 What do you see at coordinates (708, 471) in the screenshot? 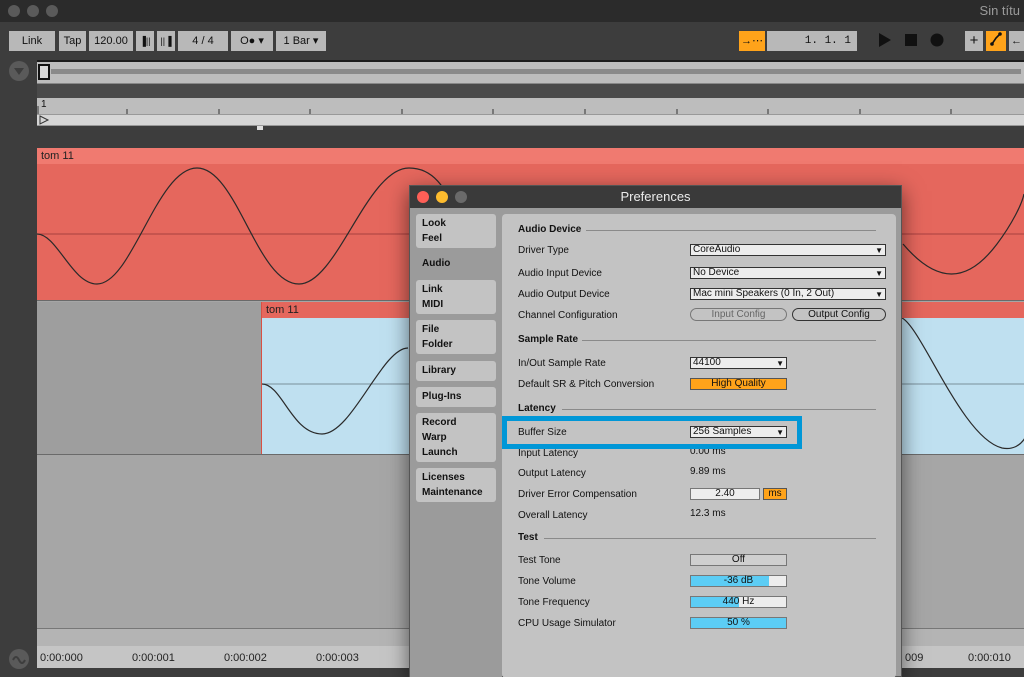
I see `output-latency-value: 9.89 ms` at bounding box center [708, 471].